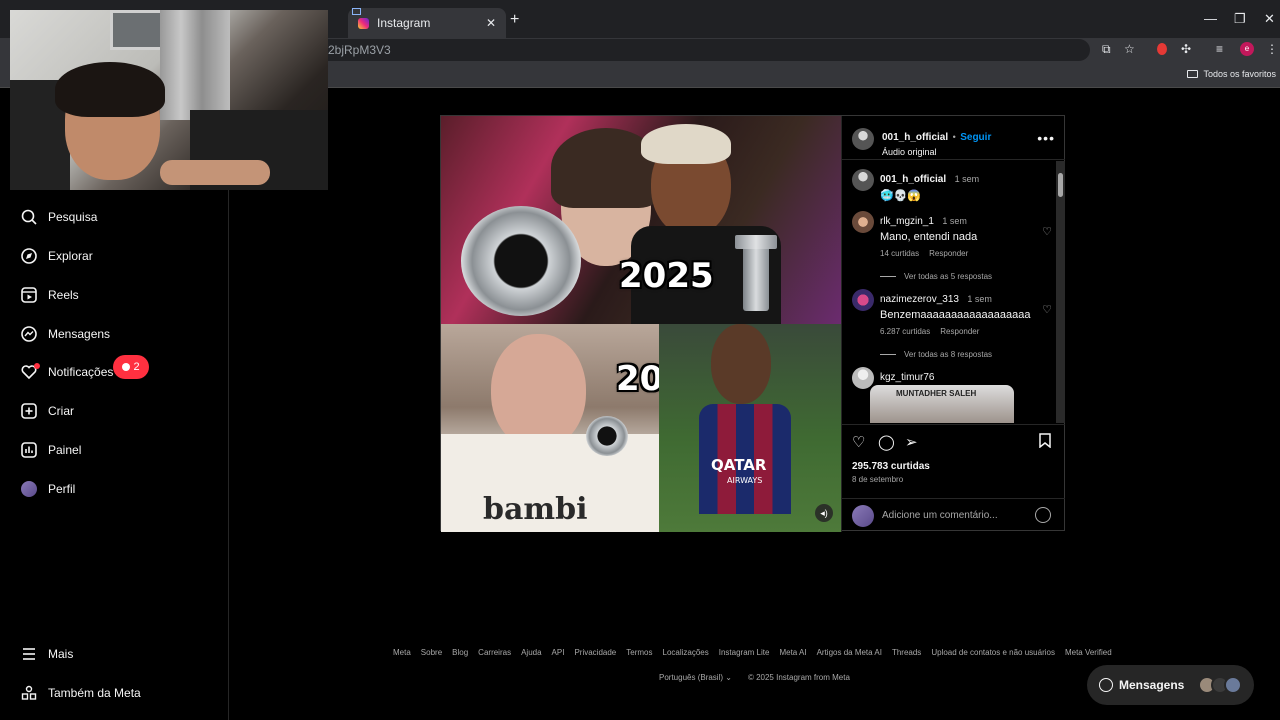 This screenshot has height=720, width=1280. I want to click on sidebar-item-label: Reels, so click(63, 295).